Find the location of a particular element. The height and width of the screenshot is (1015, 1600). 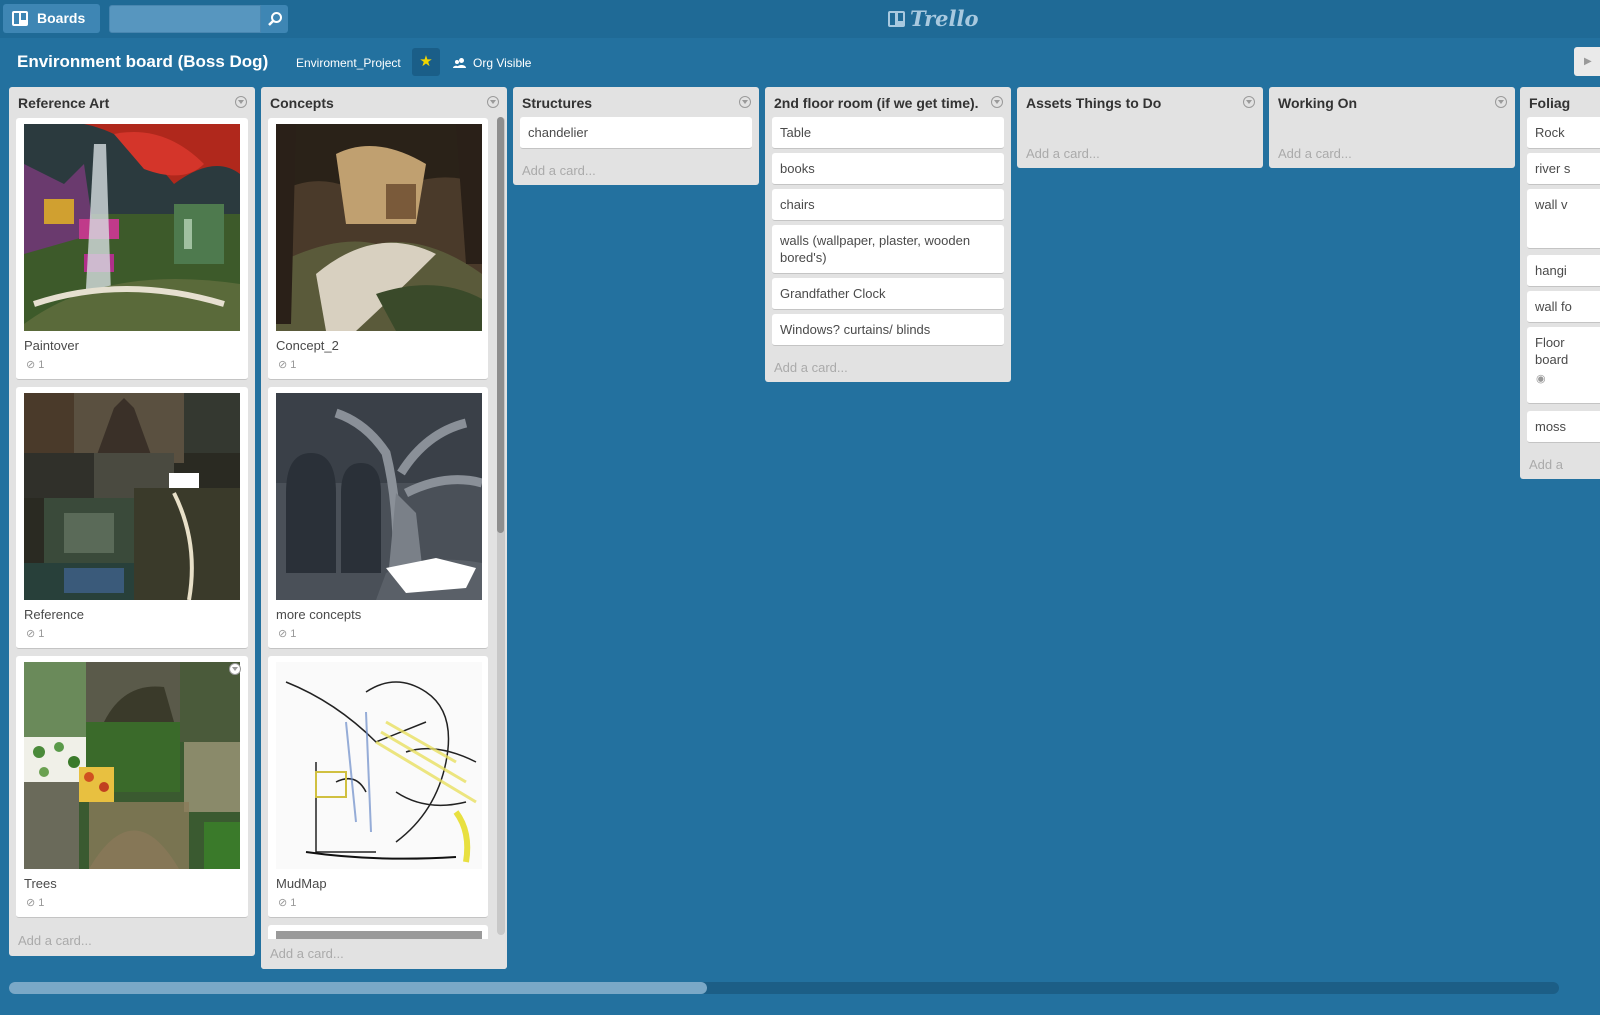

card-title: wall fo is located at coordinates (1553, 306).